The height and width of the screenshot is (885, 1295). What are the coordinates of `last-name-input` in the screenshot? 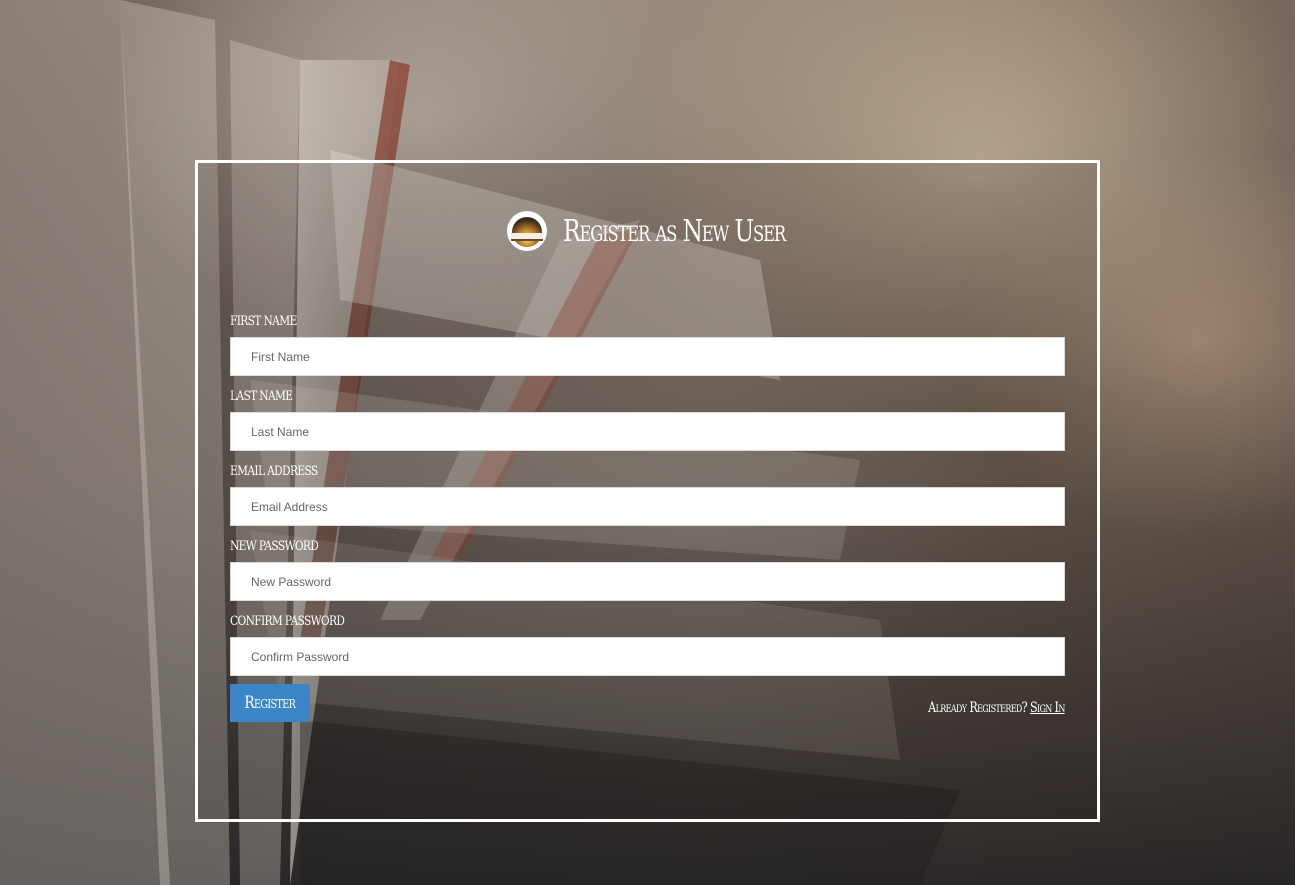 It's located at (647, 431).